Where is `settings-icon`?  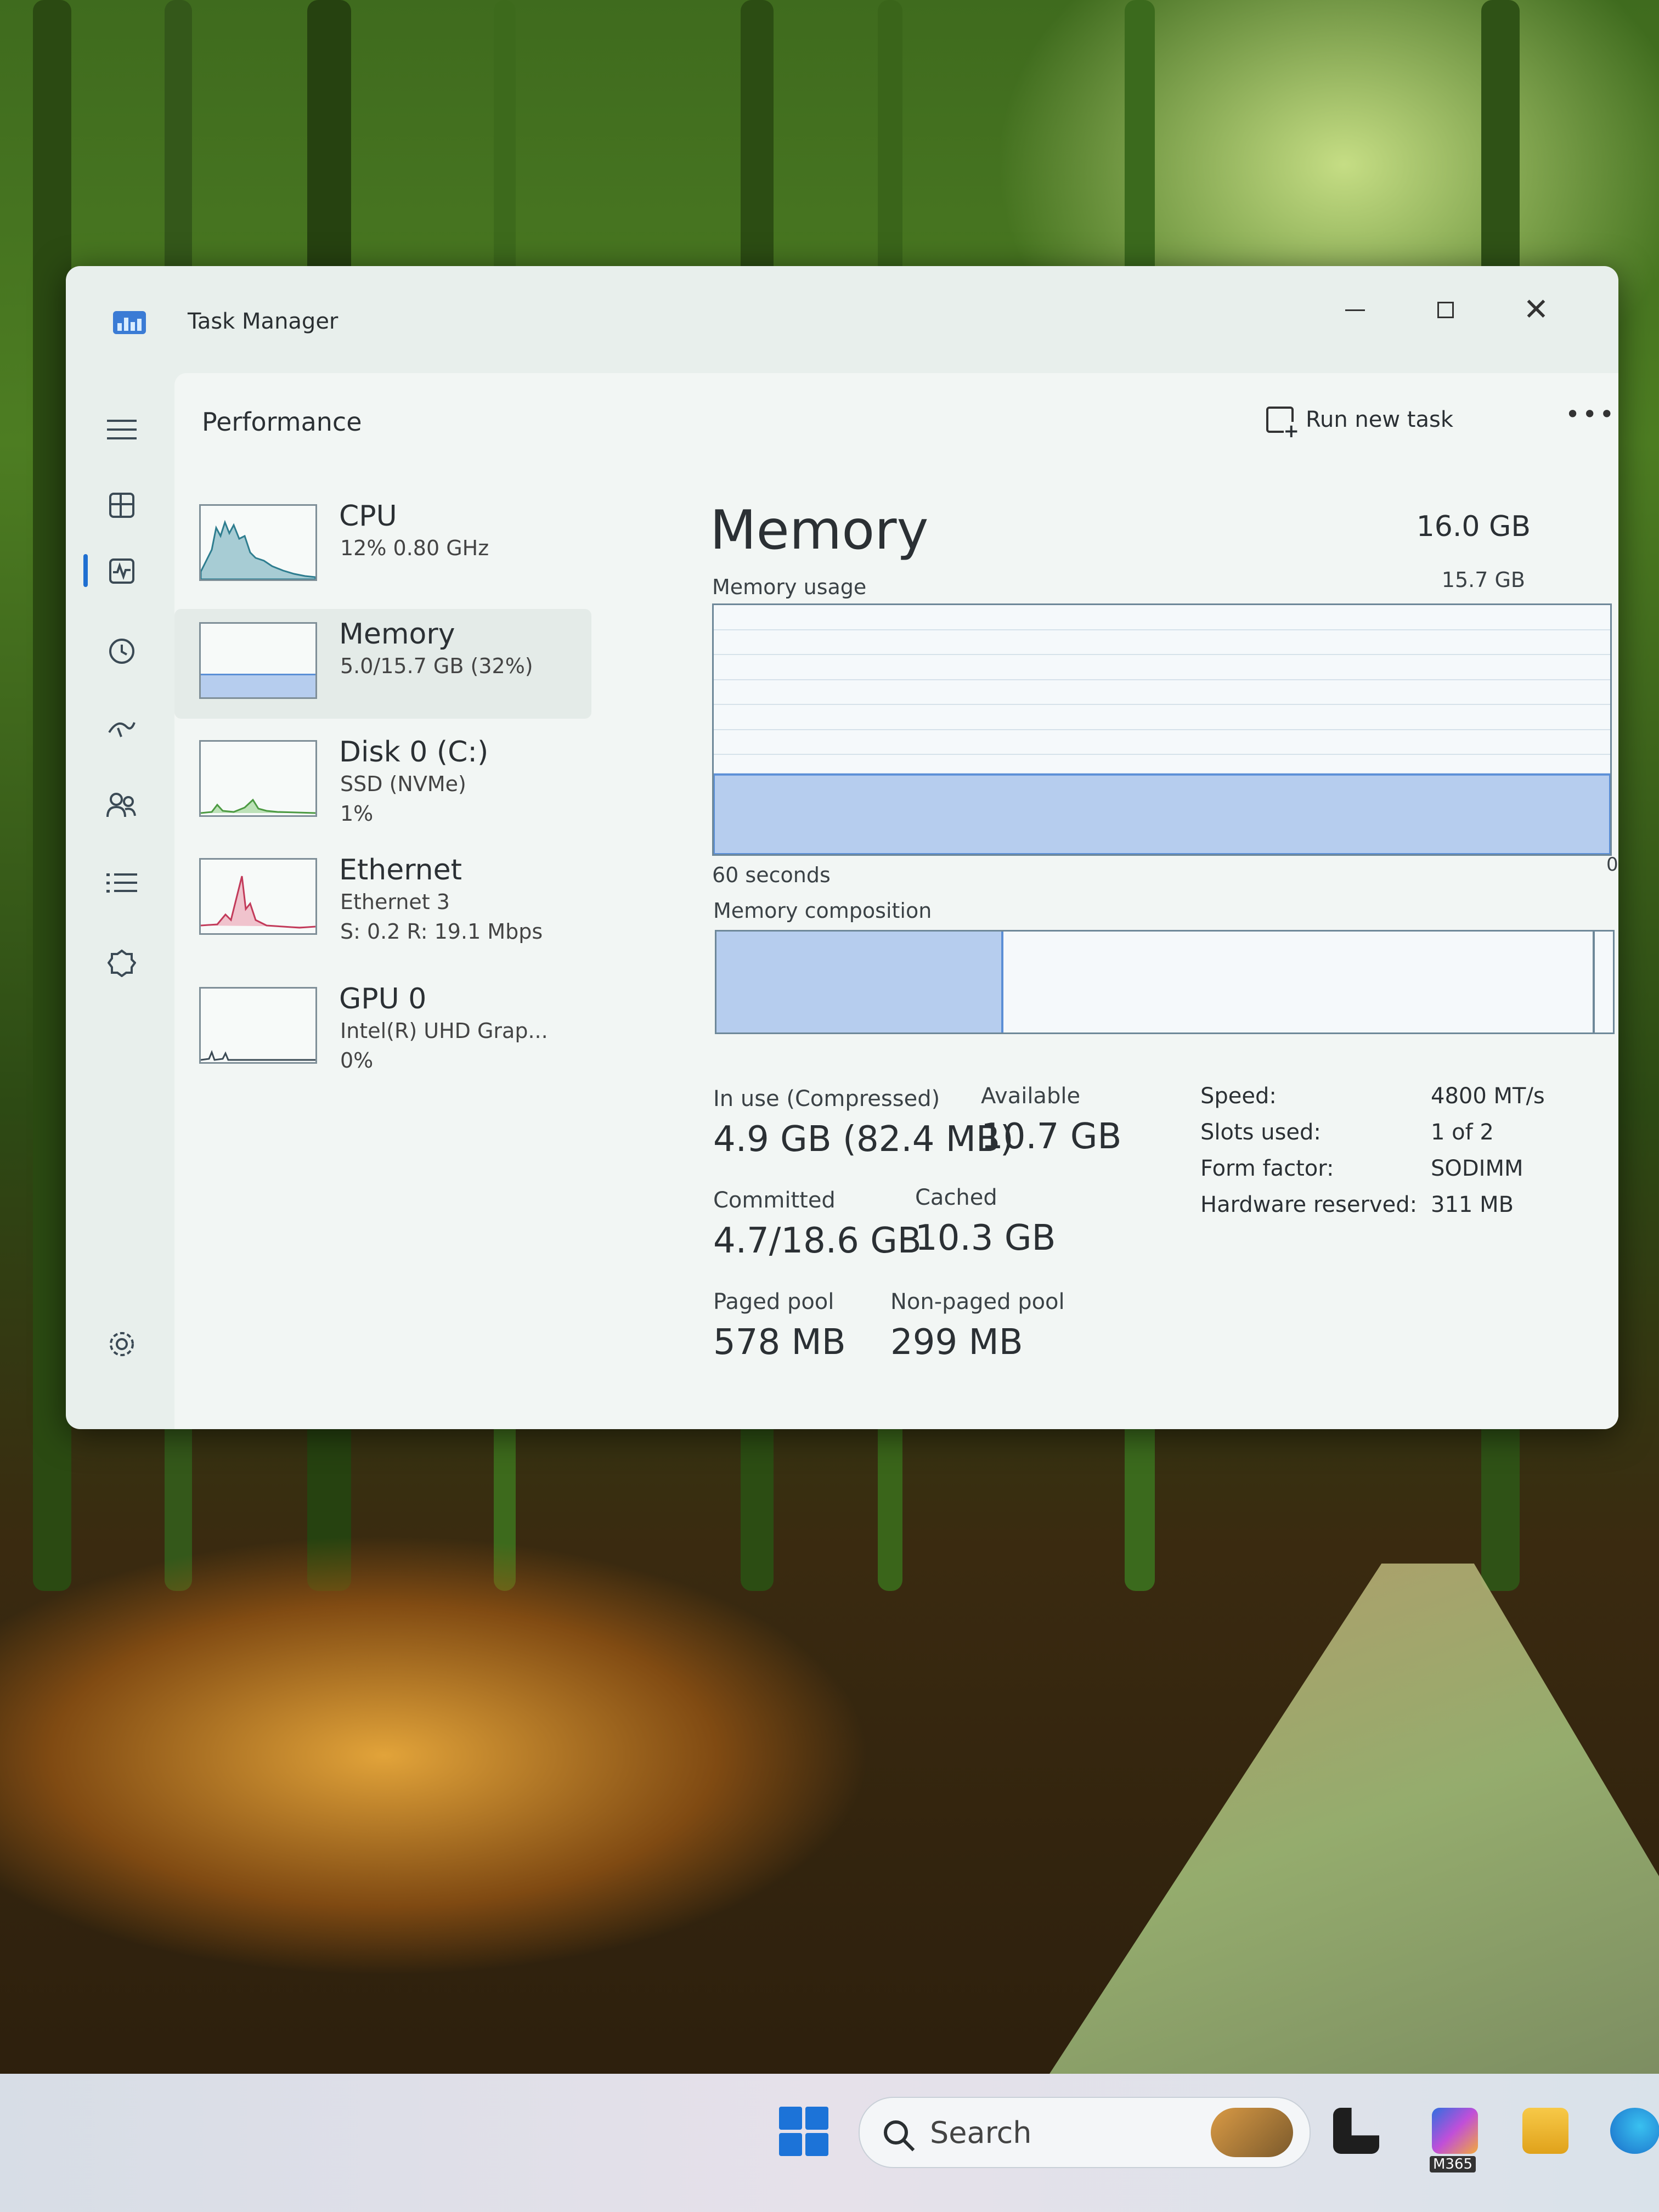
settings-icon is located at coordinates (122, 1344).